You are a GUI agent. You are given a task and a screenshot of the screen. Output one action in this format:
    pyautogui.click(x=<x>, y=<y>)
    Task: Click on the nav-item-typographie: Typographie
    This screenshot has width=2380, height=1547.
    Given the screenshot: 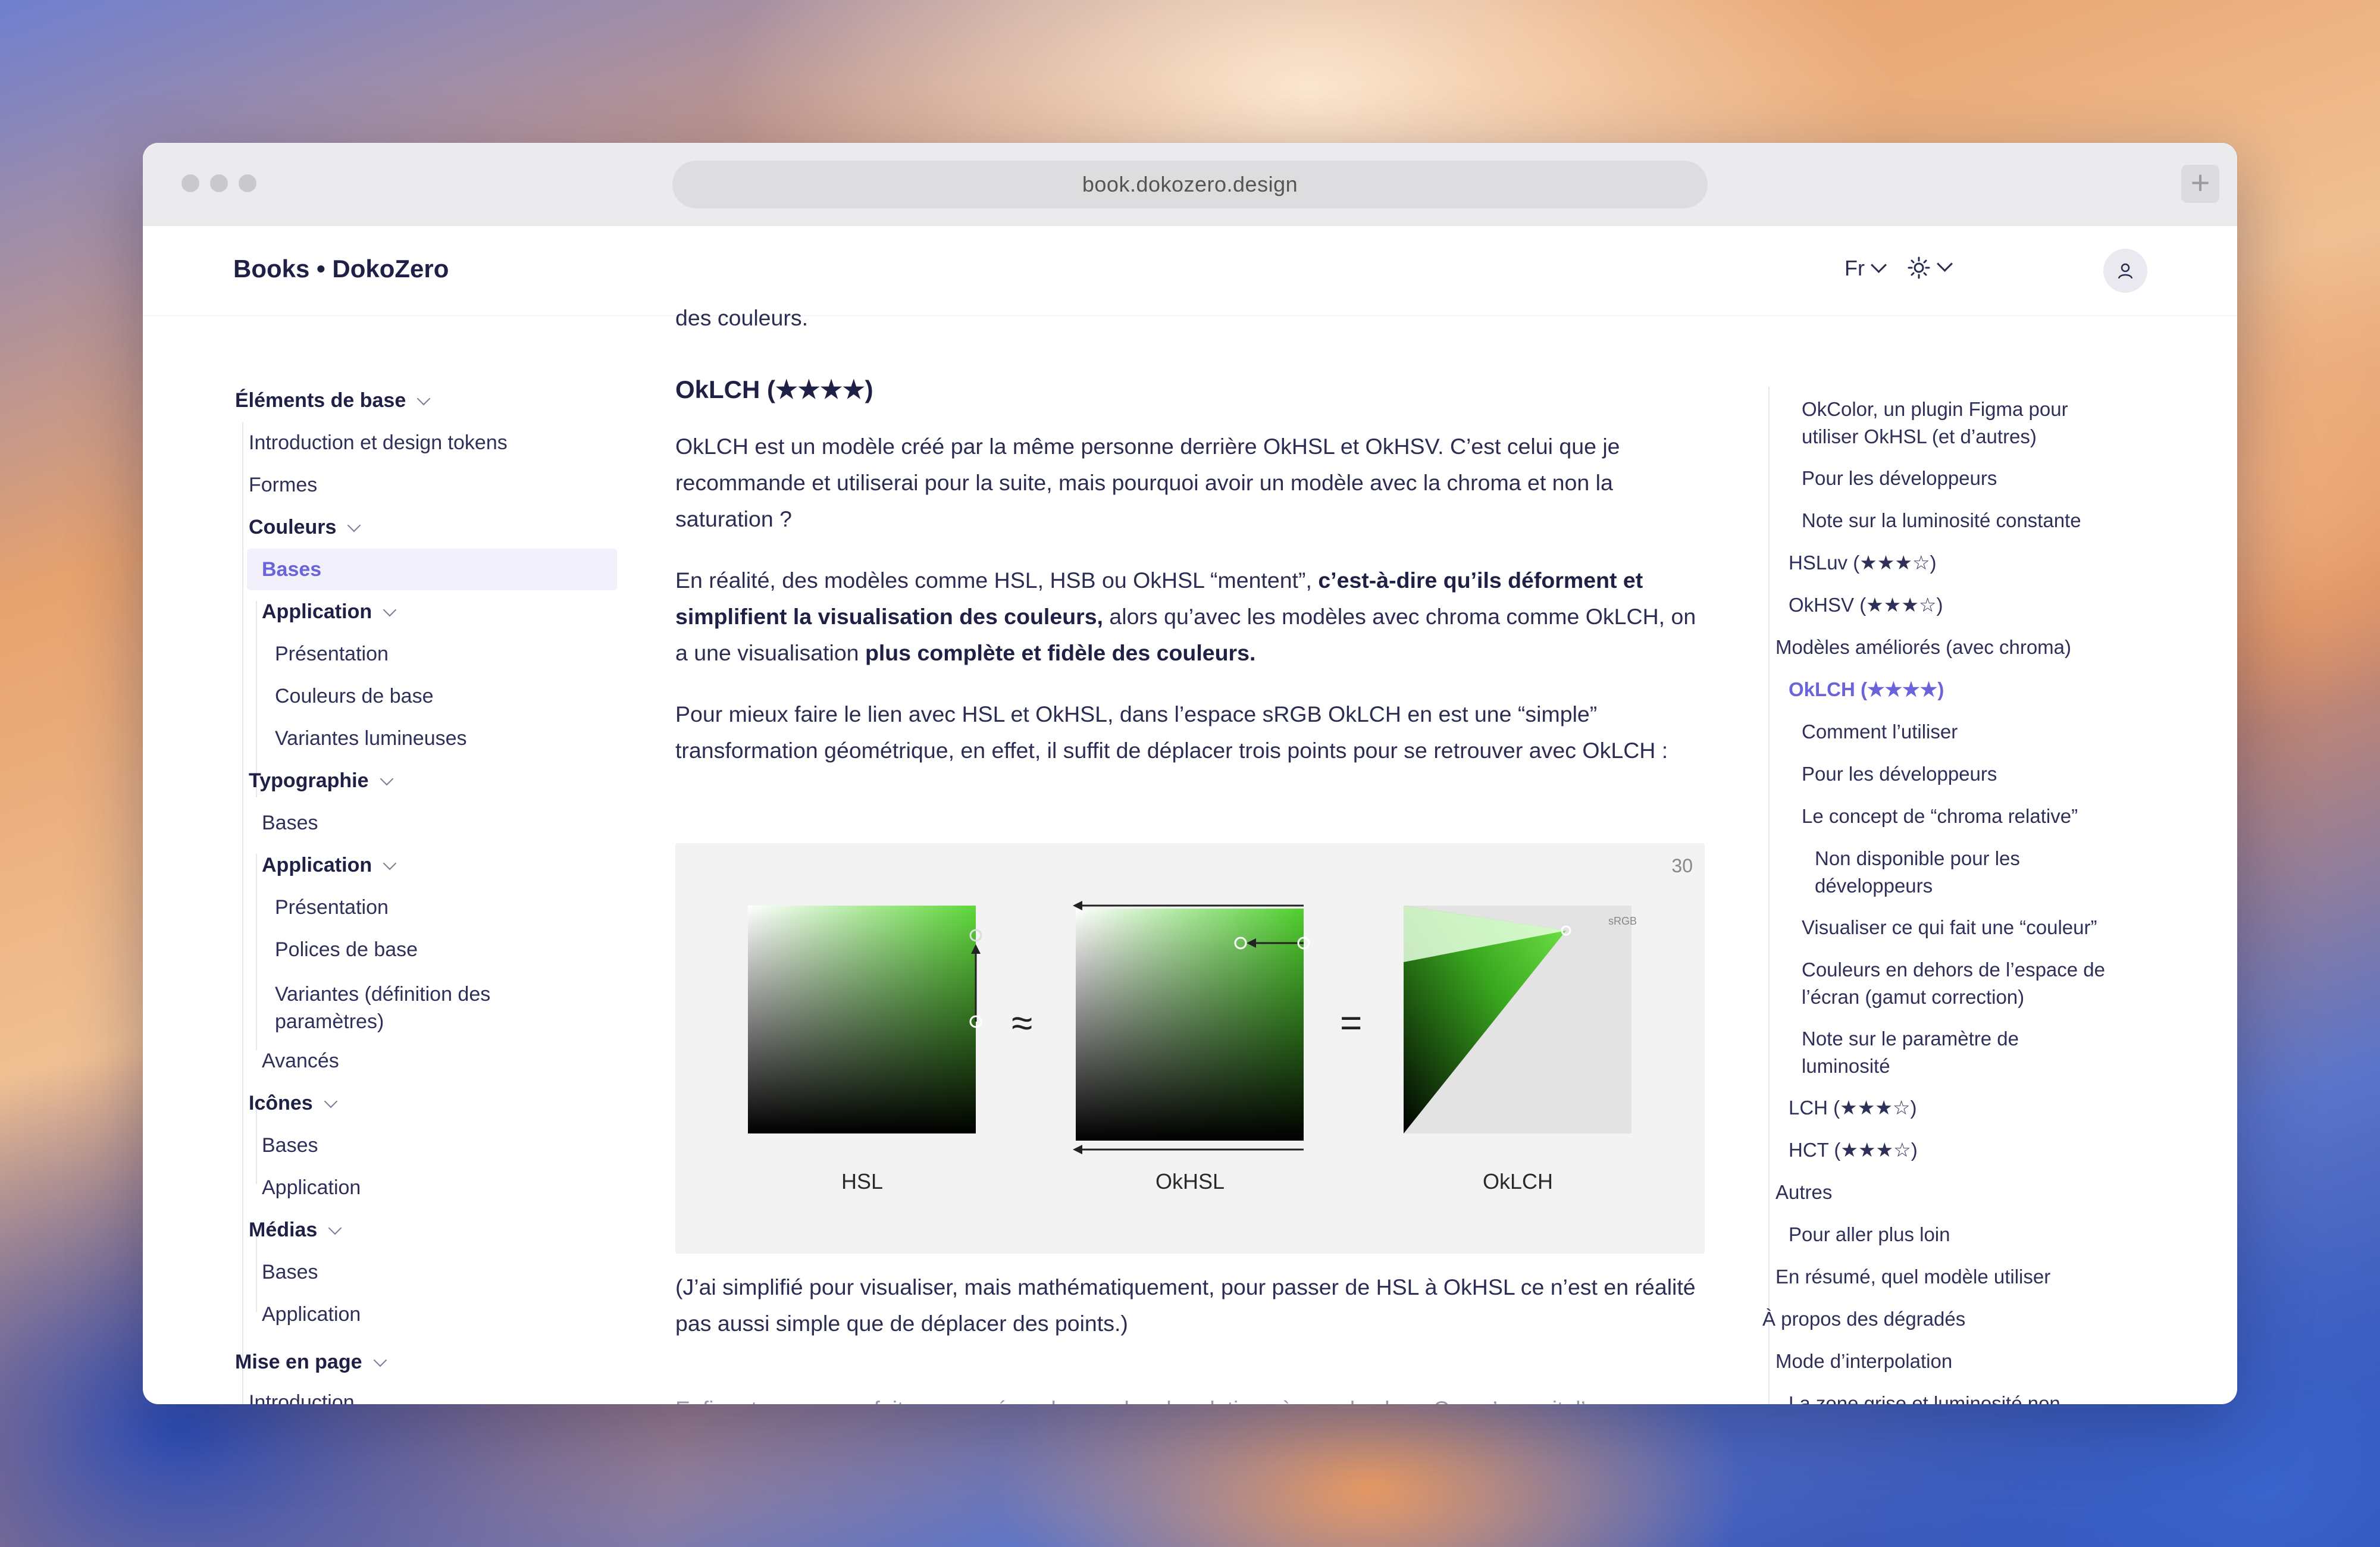 What is the action you would take?
    pyautogui.click(x=321, y=781)
    